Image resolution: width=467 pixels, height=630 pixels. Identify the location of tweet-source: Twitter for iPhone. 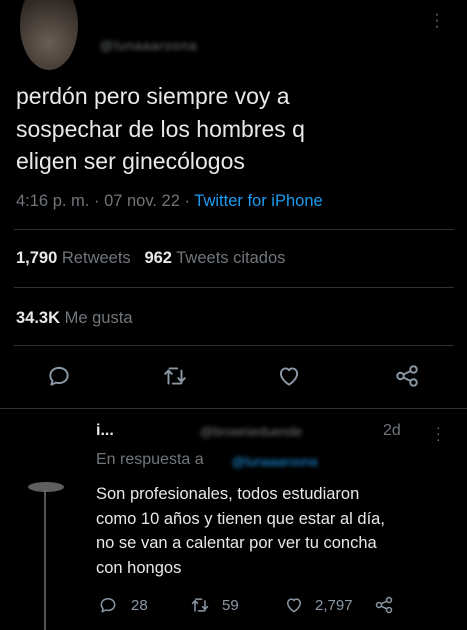
(258, 201).